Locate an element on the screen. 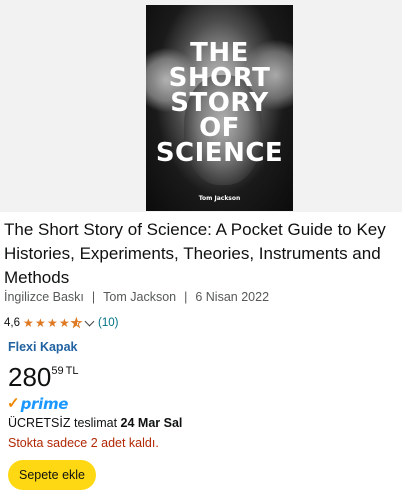 The image size is (402, 500). prime-badge: ✓ prime is located at coordinates (38, 403).